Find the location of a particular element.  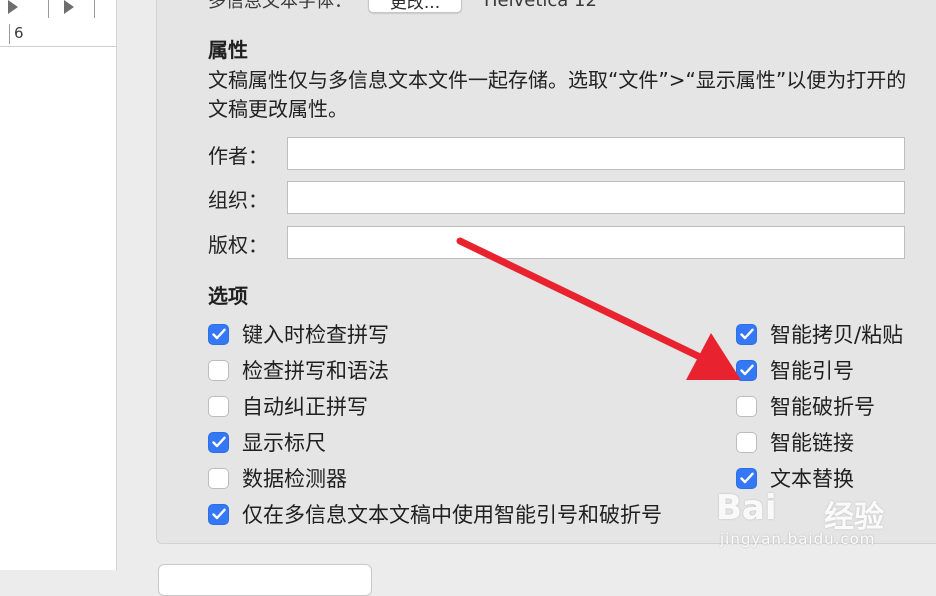

option-label: 检查拼写和语法 is located at coordinates (315, 371).